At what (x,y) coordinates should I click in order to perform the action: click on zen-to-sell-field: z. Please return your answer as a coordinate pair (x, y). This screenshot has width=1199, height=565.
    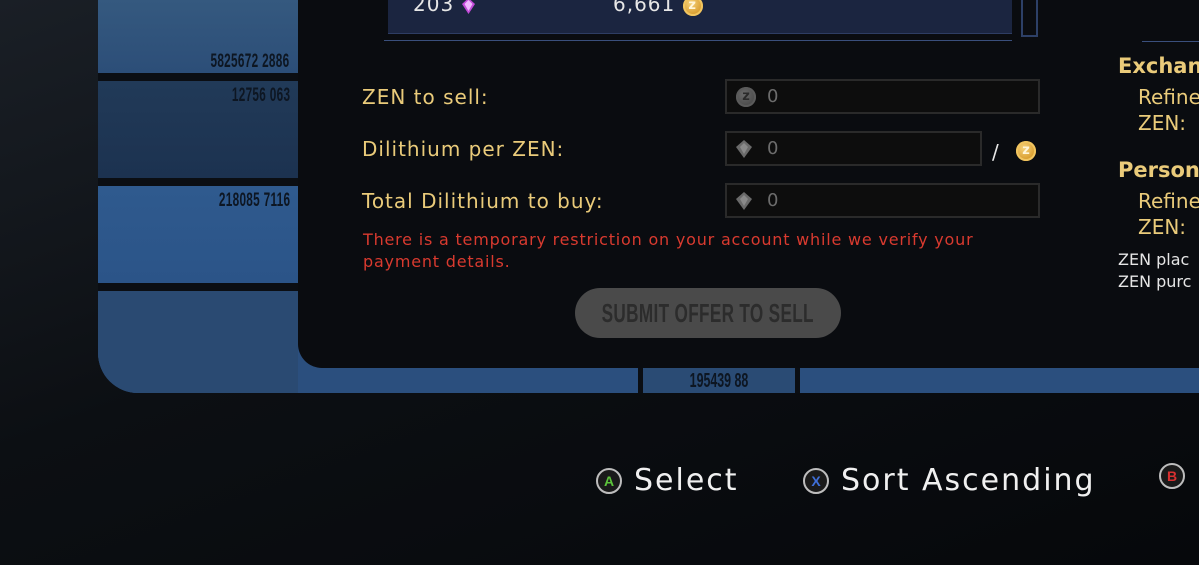
    Looking at the image, I should click on (882, 96).